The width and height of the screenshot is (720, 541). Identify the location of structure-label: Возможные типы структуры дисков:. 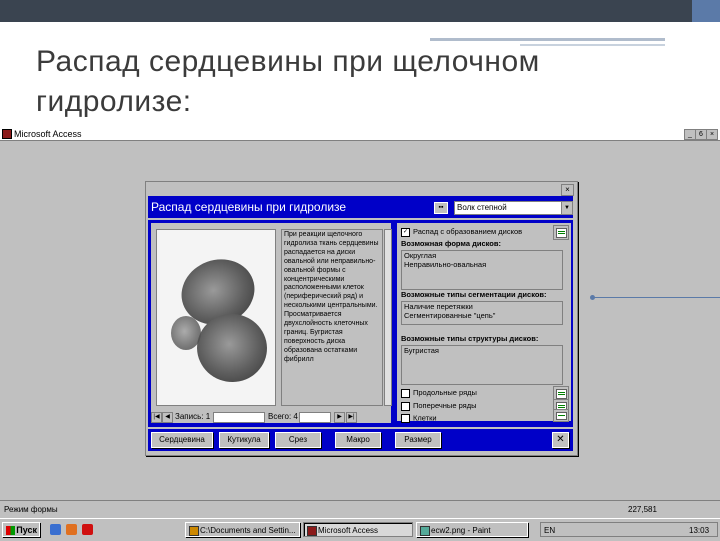
(470, 338).